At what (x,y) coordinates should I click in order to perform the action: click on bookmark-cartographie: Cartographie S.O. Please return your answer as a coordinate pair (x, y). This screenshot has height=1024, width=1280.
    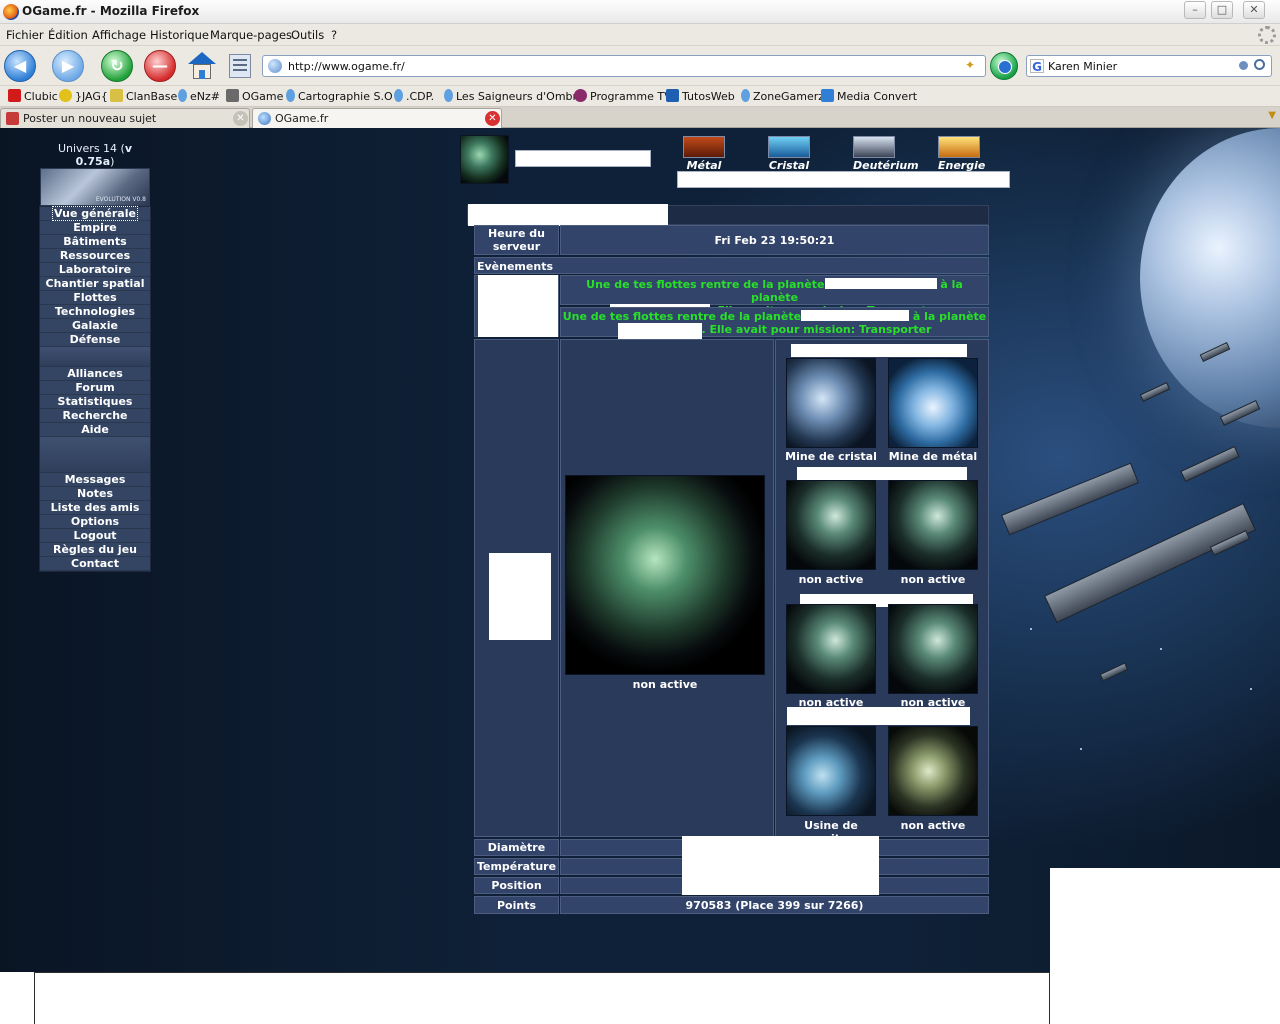
    Looking at the image, I should click on (339, 96).